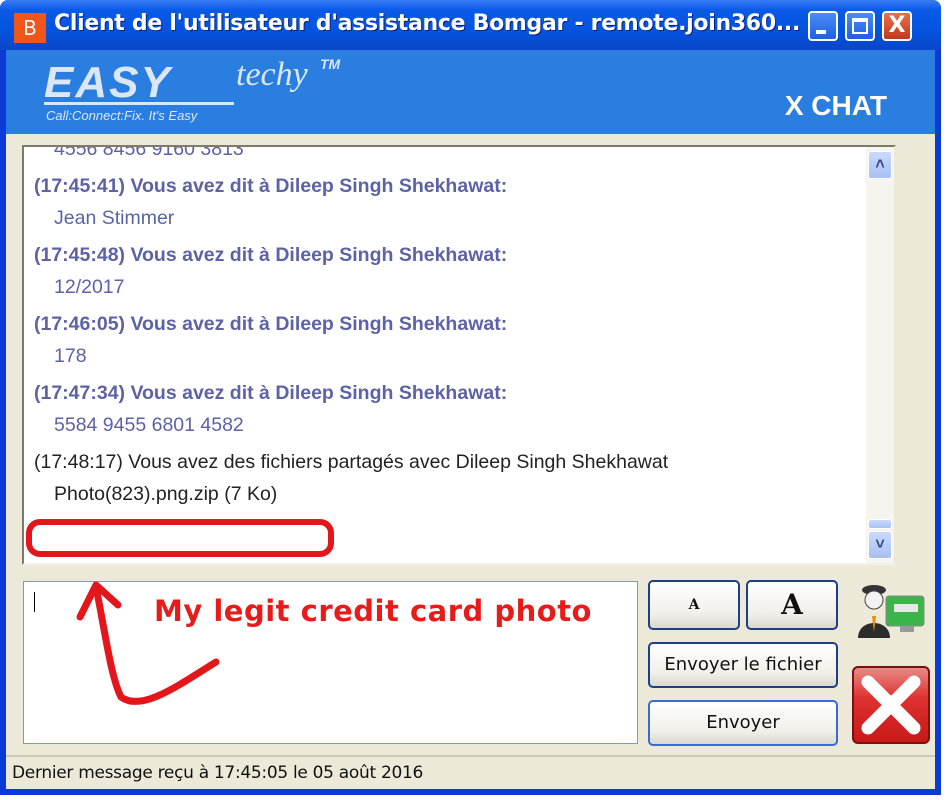  What do you see at coordinates (823, 26) in the screenshot?
I see `minimize-button` at bounding box center [823, 26].